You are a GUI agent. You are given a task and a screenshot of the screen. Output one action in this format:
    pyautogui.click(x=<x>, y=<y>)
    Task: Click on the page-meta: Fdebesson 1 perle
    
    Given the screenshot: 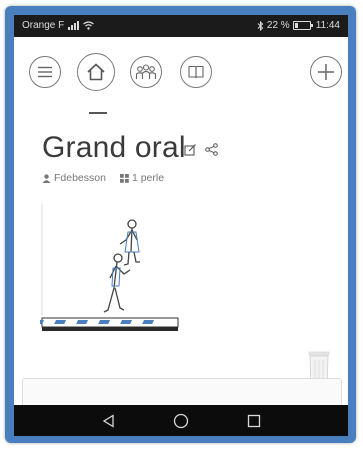 What is the action you would take?
    pyautogui.click(x=103, y=178)
    